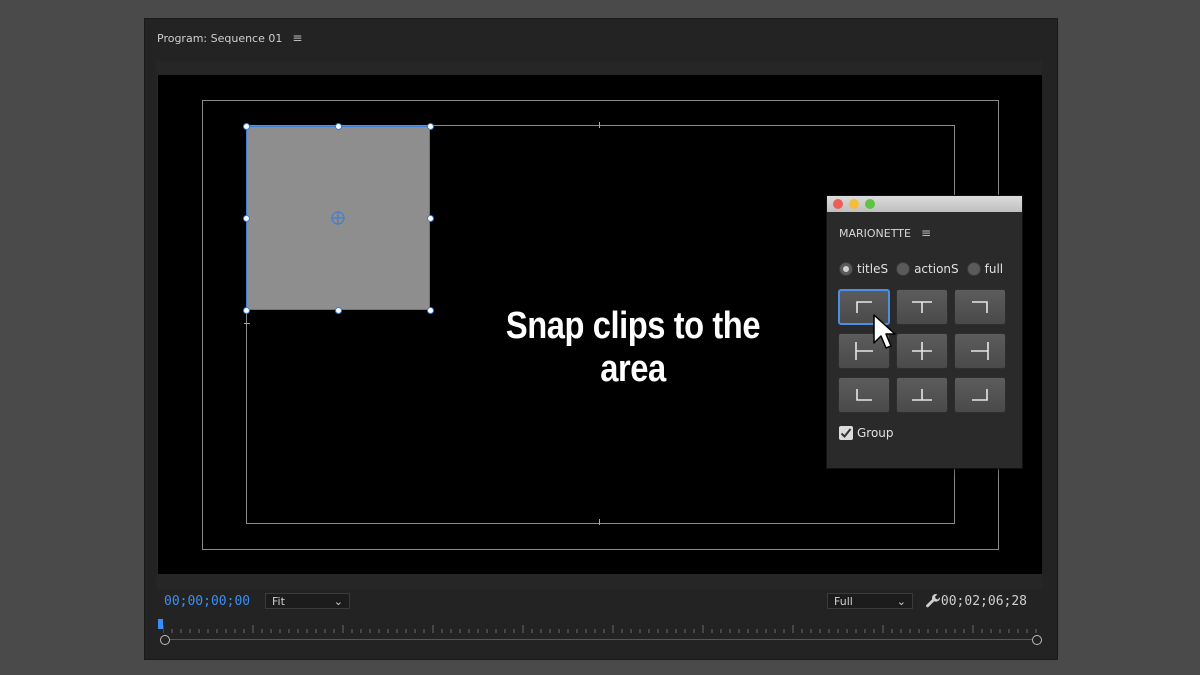  I want to click on zoom-handle-right, so click(1037, 640).